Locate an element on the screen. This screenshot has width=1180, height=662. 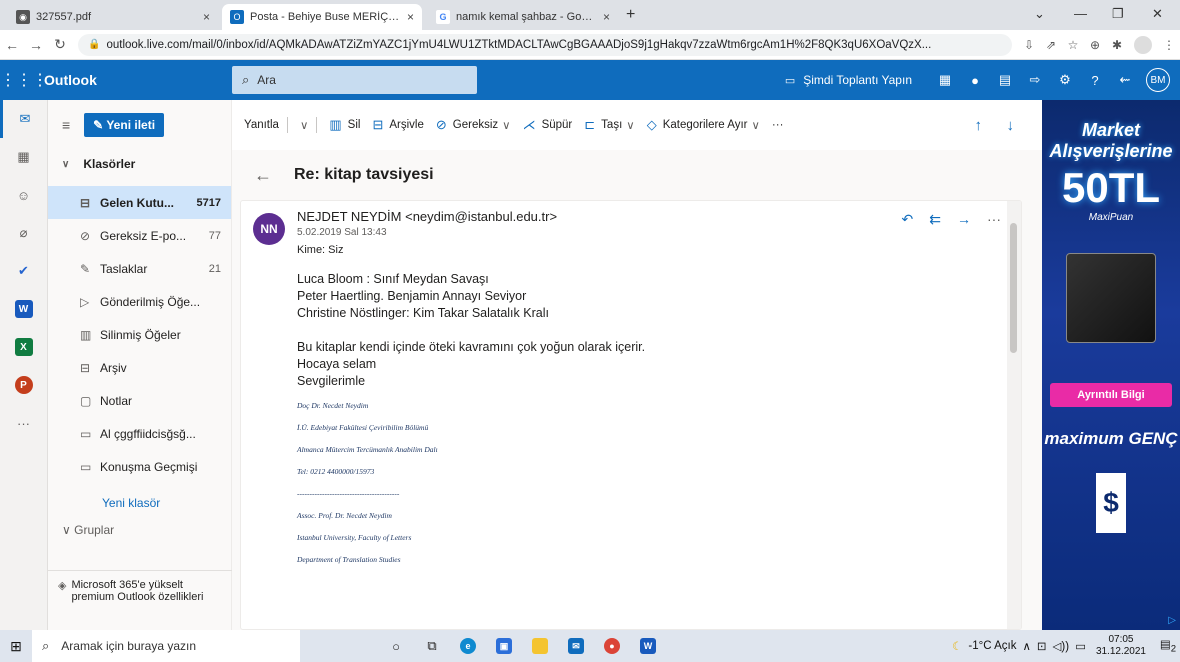
file-explorer-icon is located at coordinates (540, 646).